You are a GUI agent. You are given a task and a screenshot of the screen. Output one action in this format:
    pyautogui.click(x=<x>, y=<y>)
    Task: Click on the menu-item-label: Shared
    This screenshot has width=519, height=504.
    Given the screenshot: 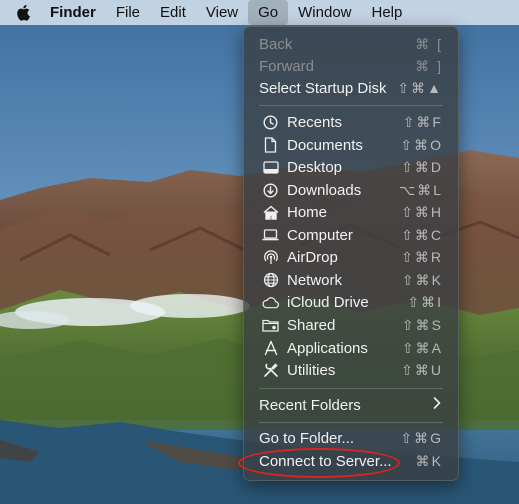 What is the action you would take?
    pyautogui.click(x=311, y=325)
    